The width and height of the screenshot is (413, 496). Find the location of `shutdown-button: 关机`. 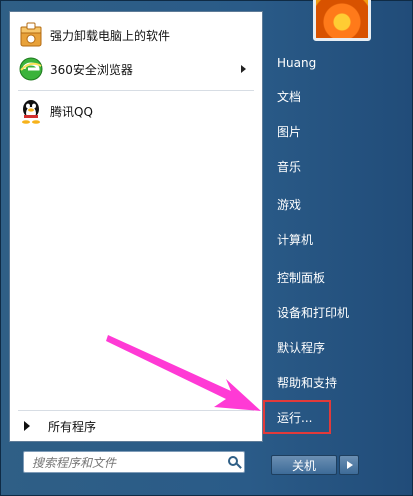

shutdown-button: 关机 is located at coordinates (304, 465).